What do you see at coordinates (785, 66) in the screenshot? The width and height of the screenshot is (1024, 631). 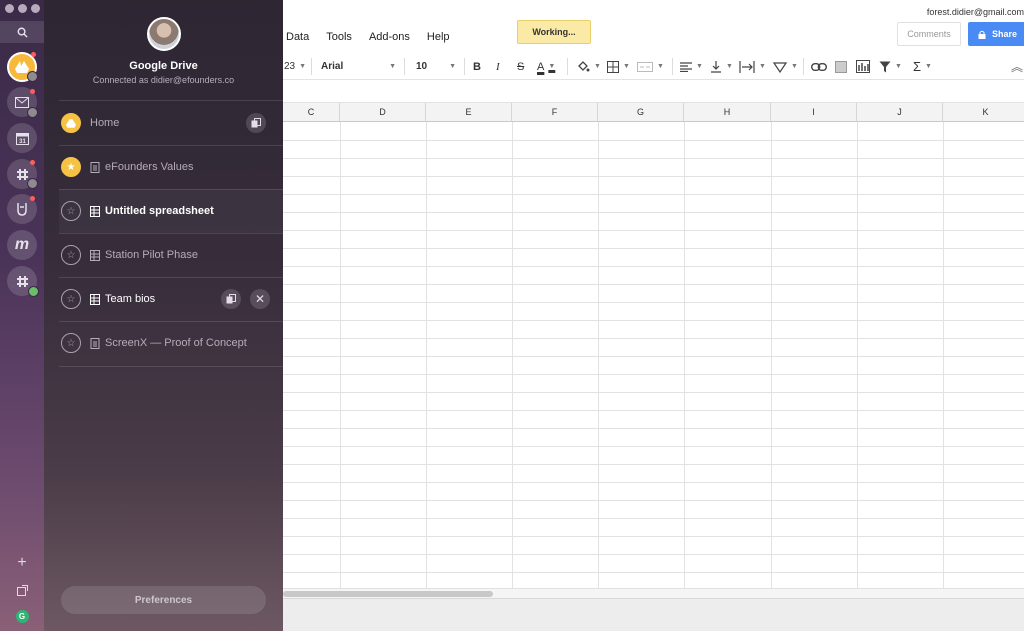 I see `text-rotation-button: ▼` at bounding box center [785, 66].